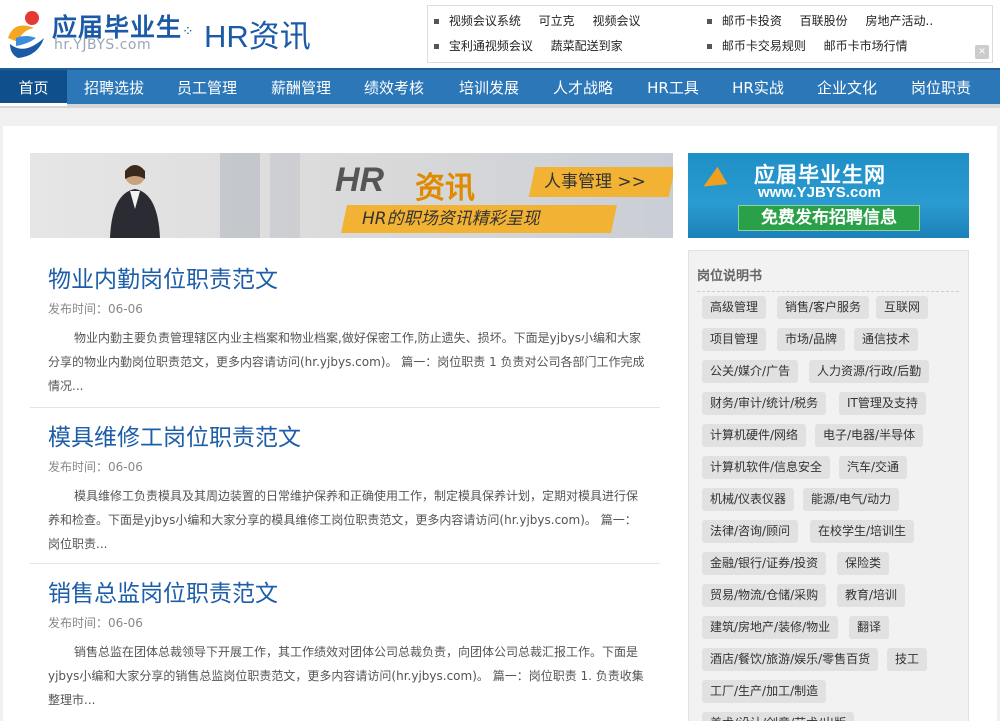  What do you see at coordinates (485, 21) in the screenshot?
I see `ad-link: 视频会议系统` at bounding box center [485, 21].